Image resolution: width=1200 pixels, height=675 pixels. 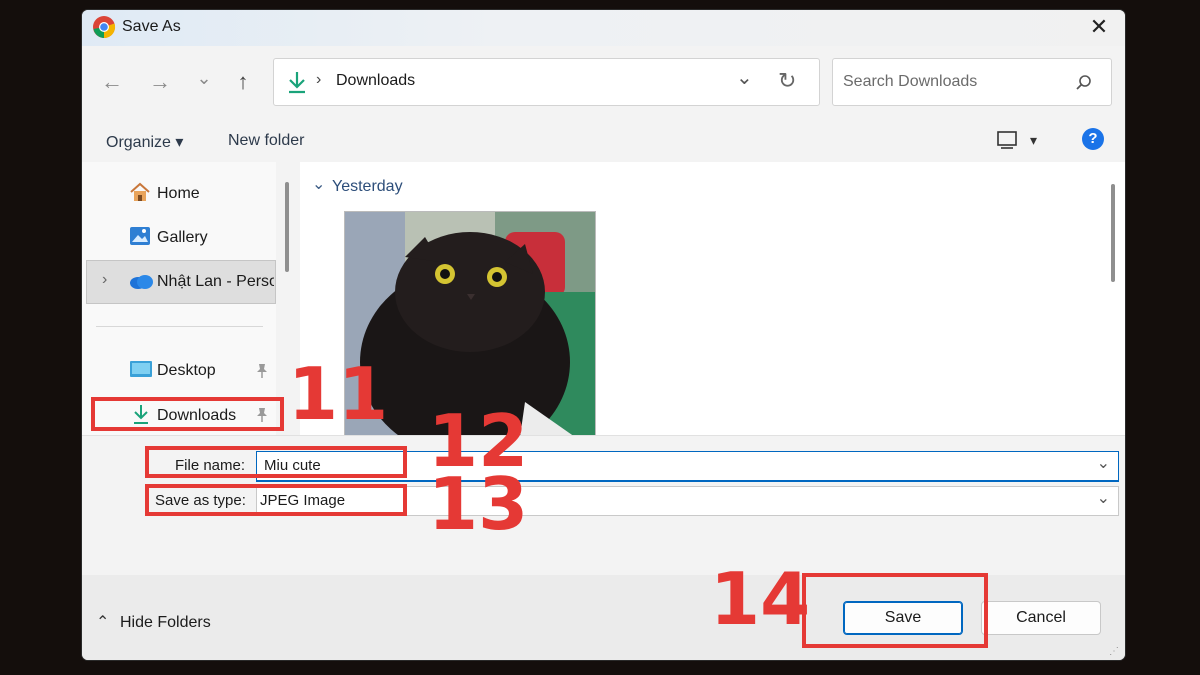 I want to click on breadcrumb-location: Downloads, so click(x=375, y=81).